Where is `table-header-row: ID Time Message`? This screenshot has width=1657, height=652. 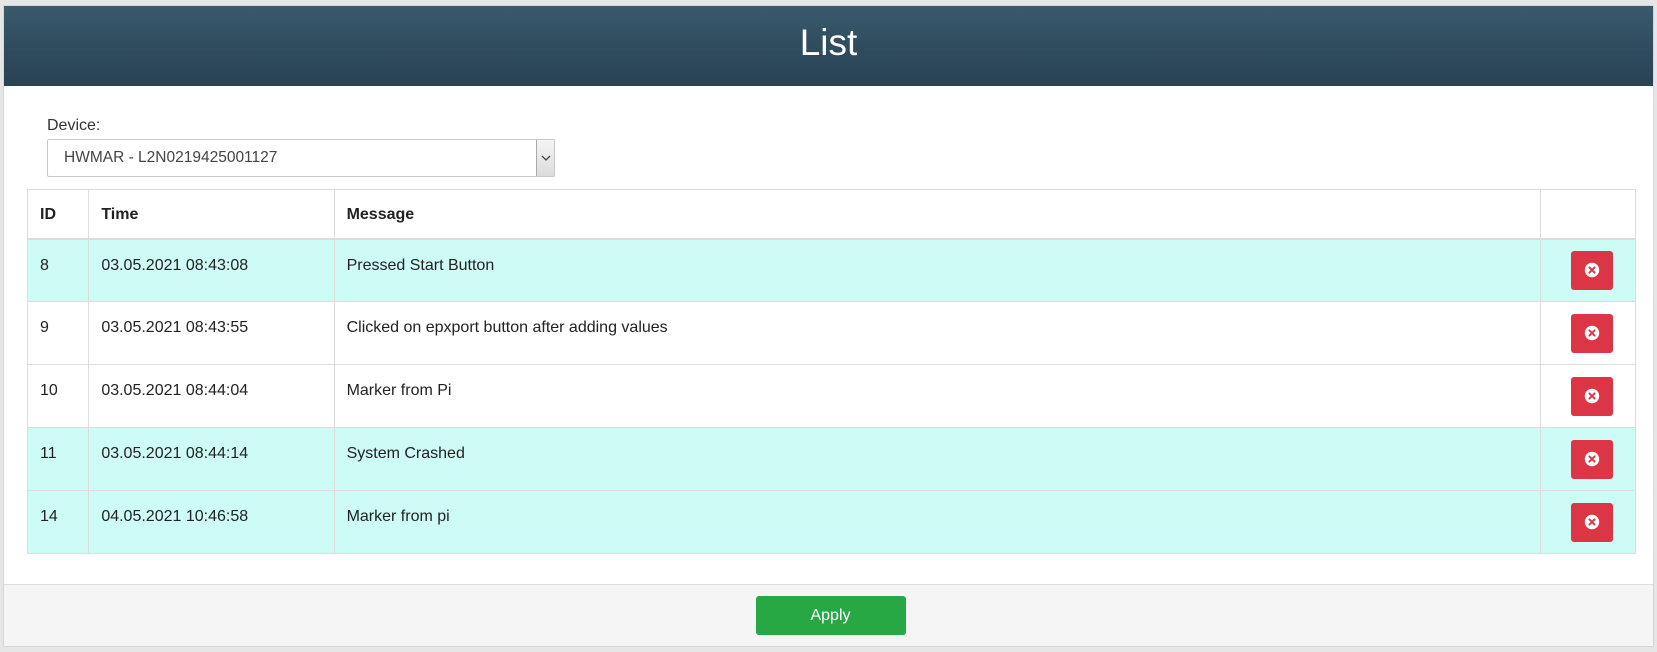
table-header-row: ID Time Message is located at coordinates (831, 214).